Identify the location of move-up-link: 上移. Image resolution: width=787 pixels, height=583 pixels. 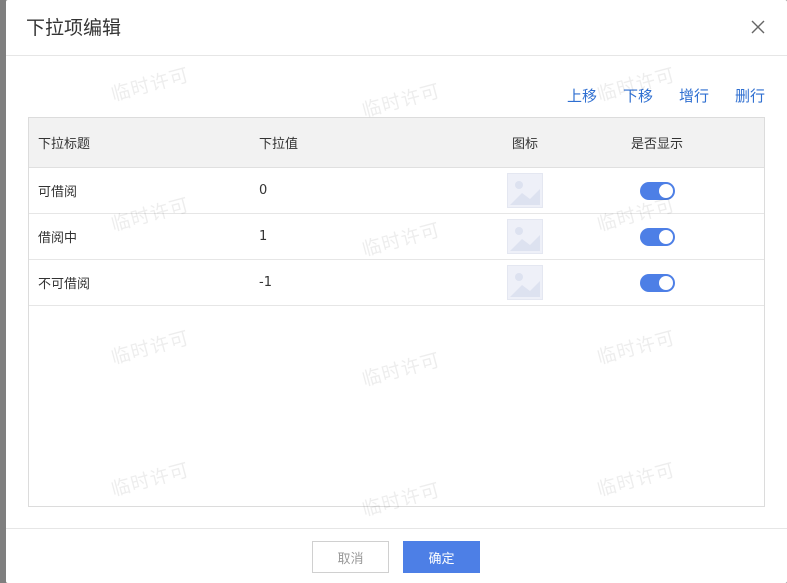
(582, 96).